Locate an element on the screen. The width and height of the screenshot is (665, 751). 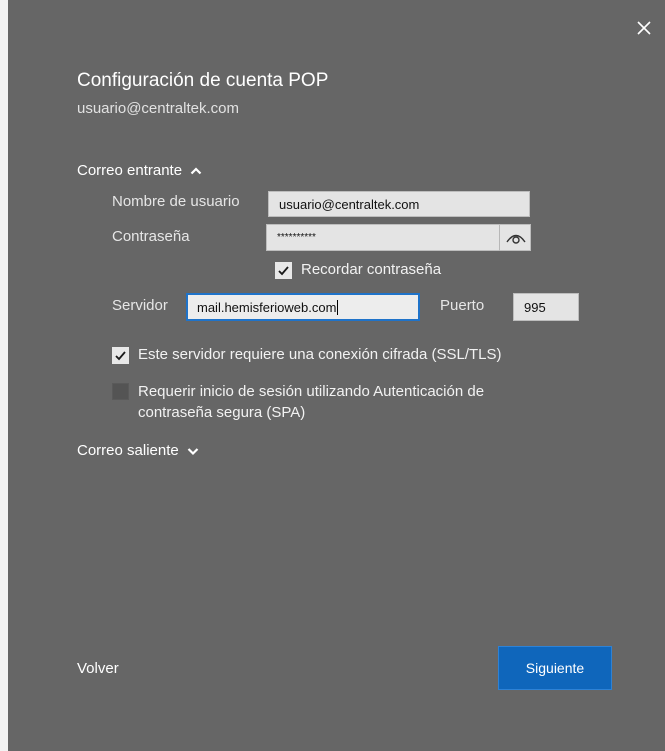
chevron-down-icon is located at coordinates (192, 451).